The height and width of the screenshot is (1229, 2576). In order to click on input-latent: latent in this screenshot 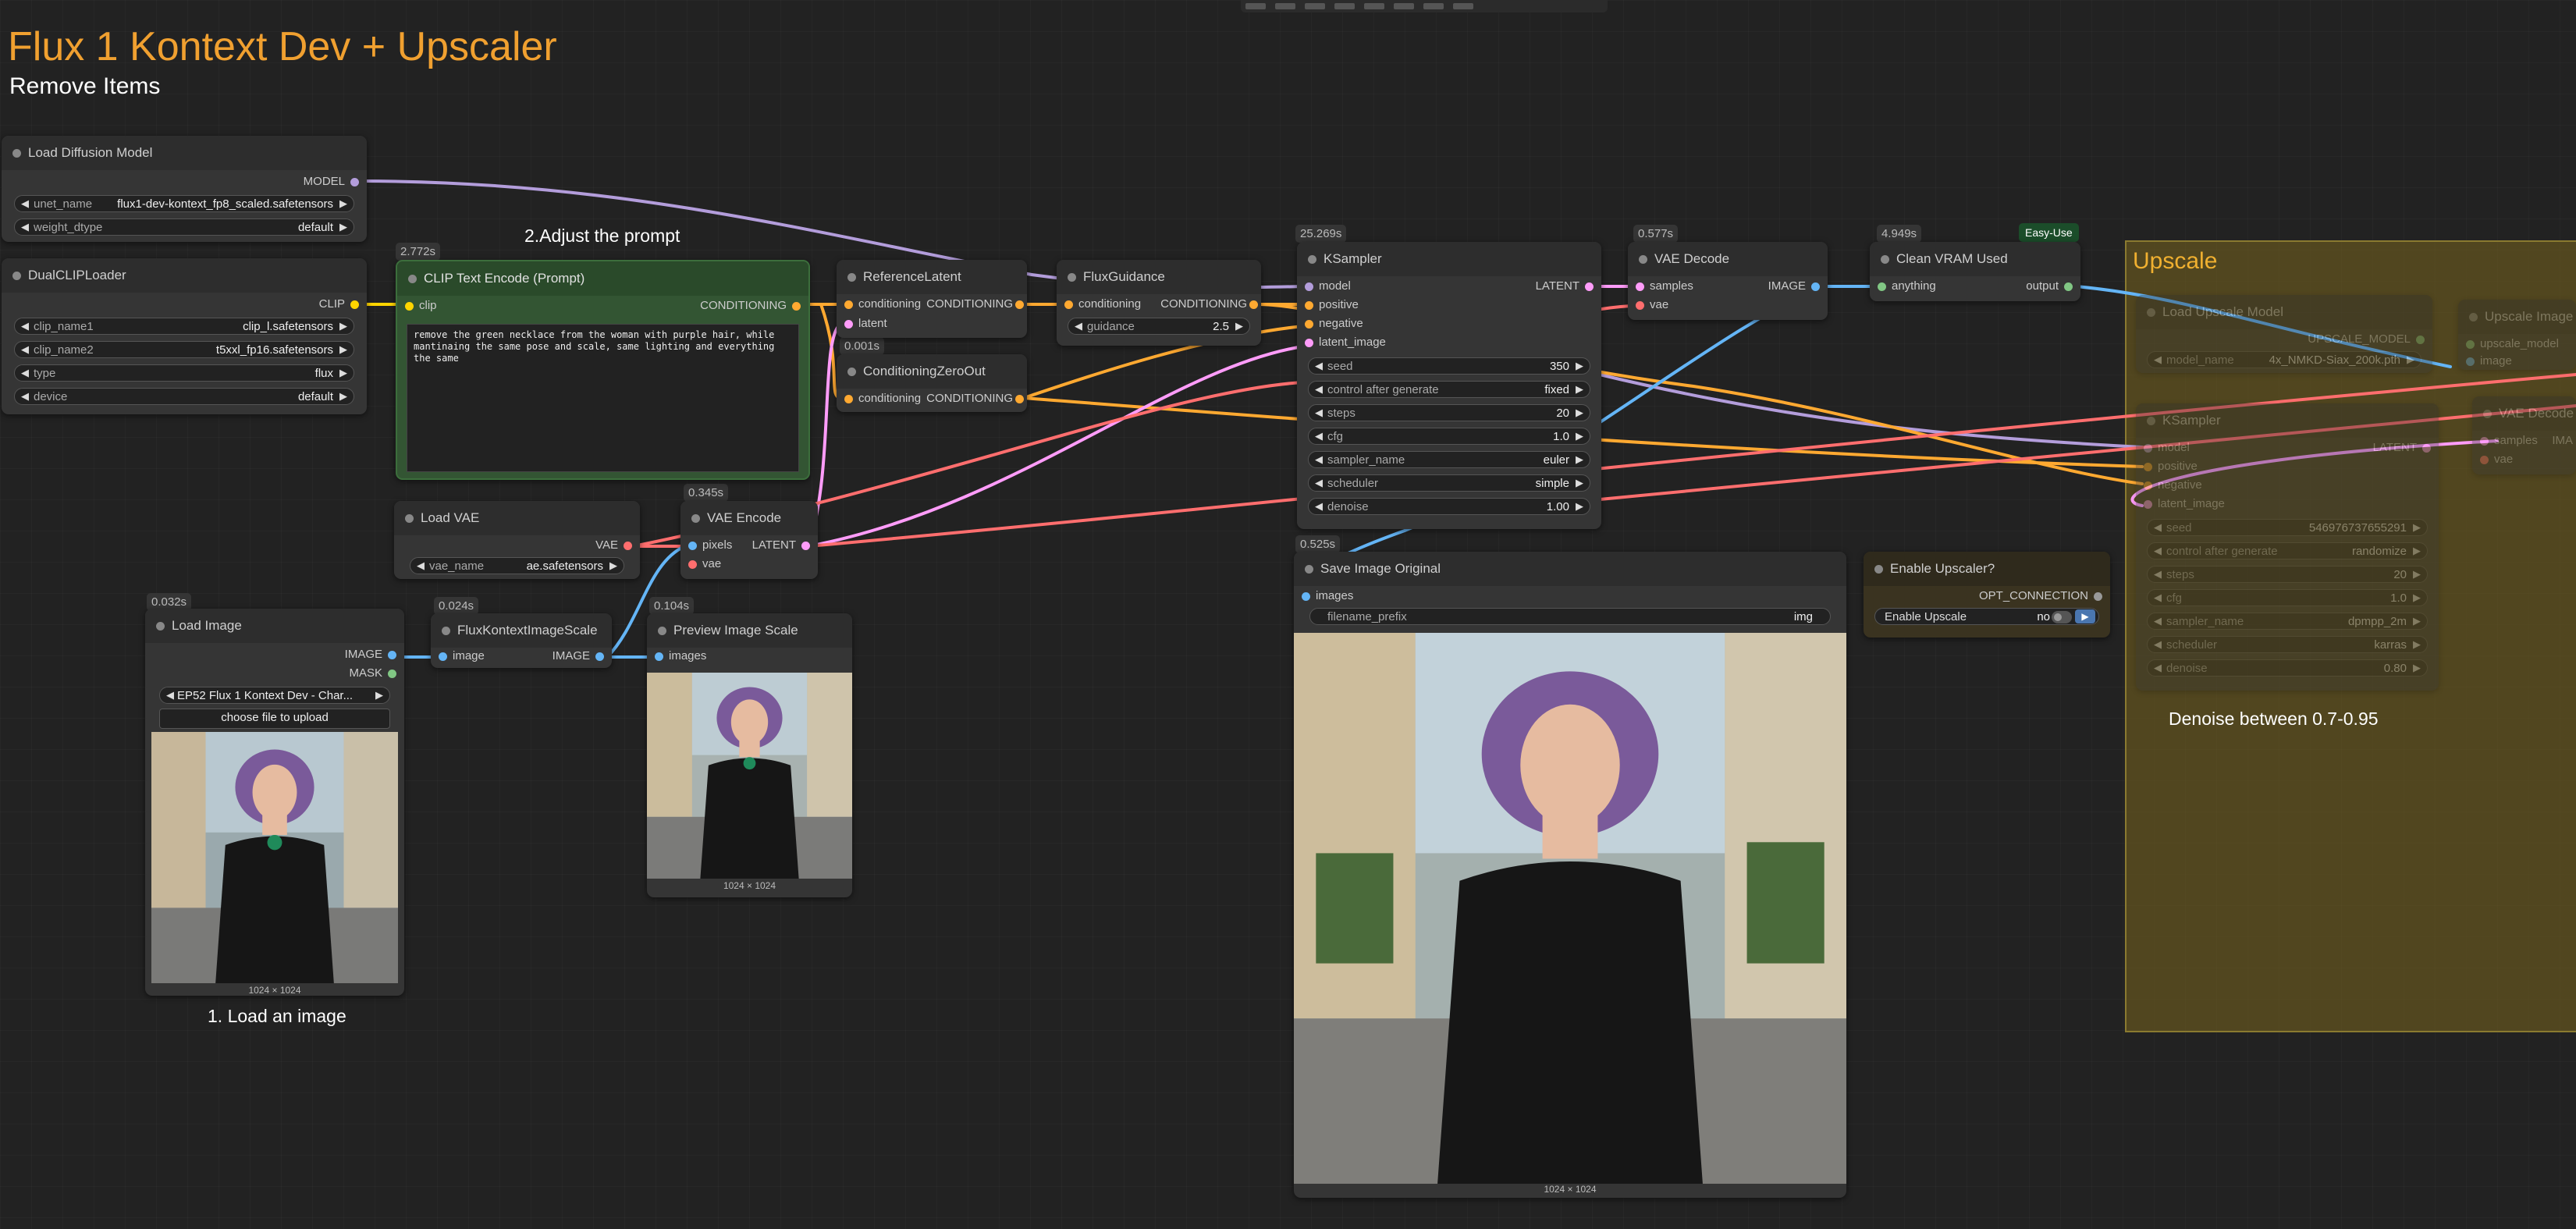, I will do `click(932, 324)`.